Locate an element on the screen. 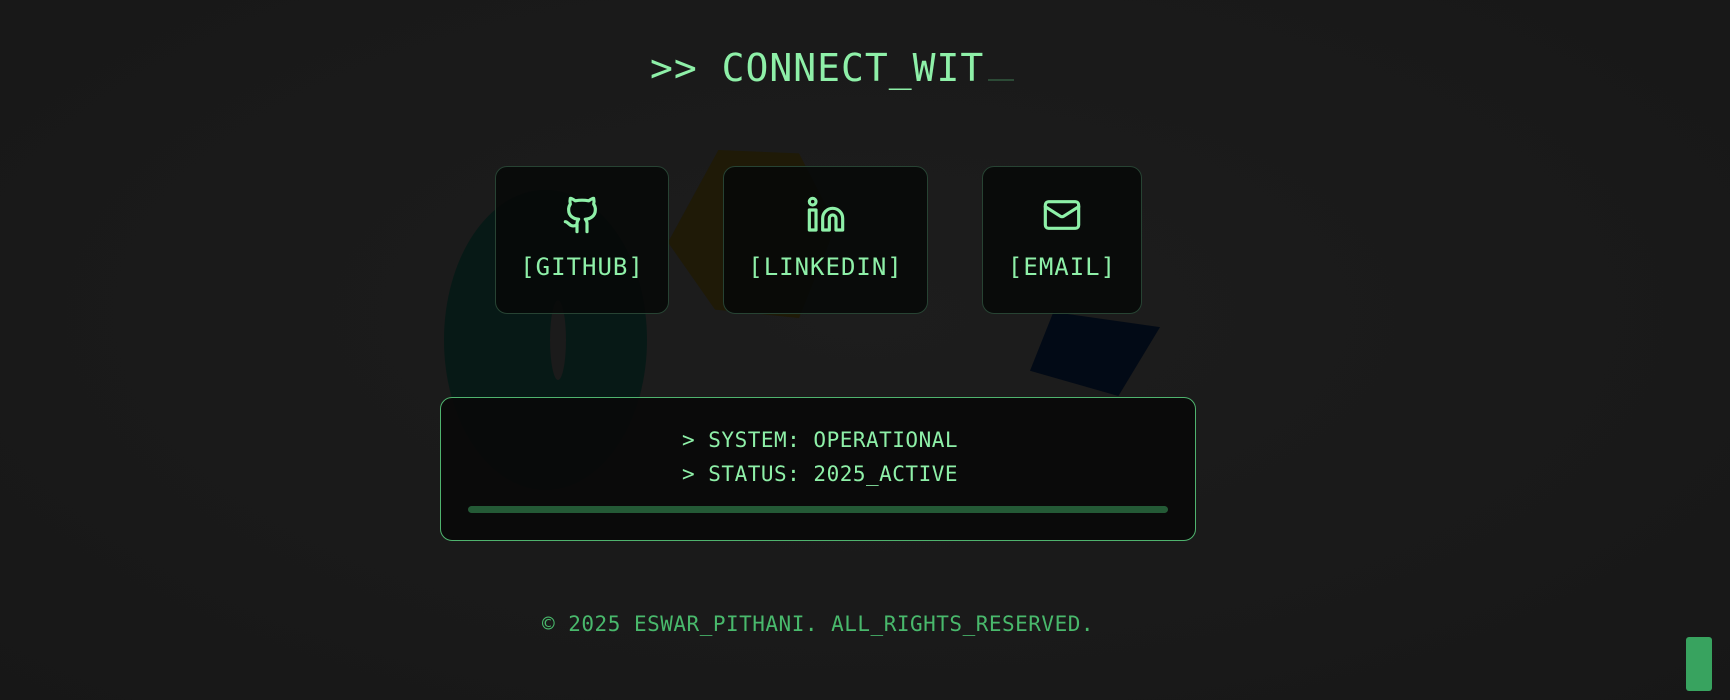  section-title-text: >> CONNECT_WIT is located at coordinates (817, 68).